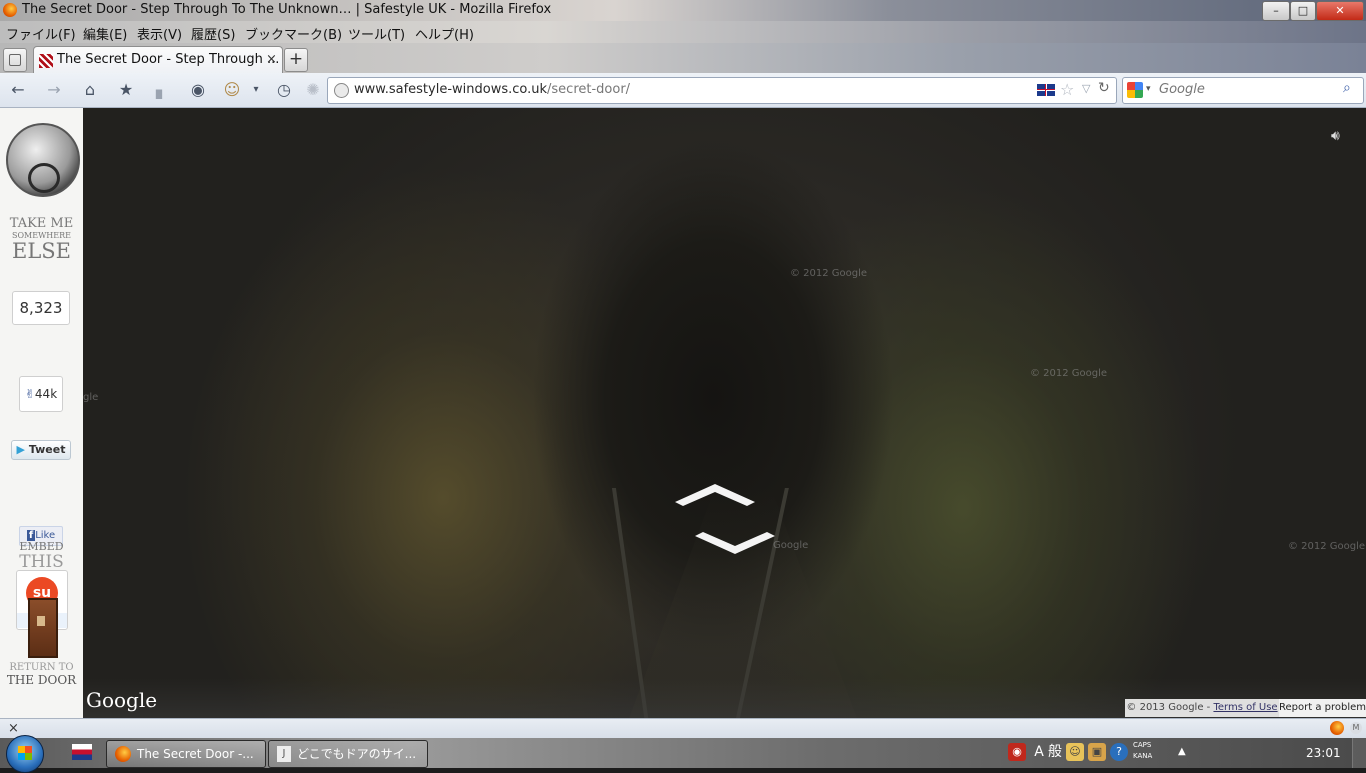  I want to click on close-addon-bar-icon: ×, so click(13, 728).